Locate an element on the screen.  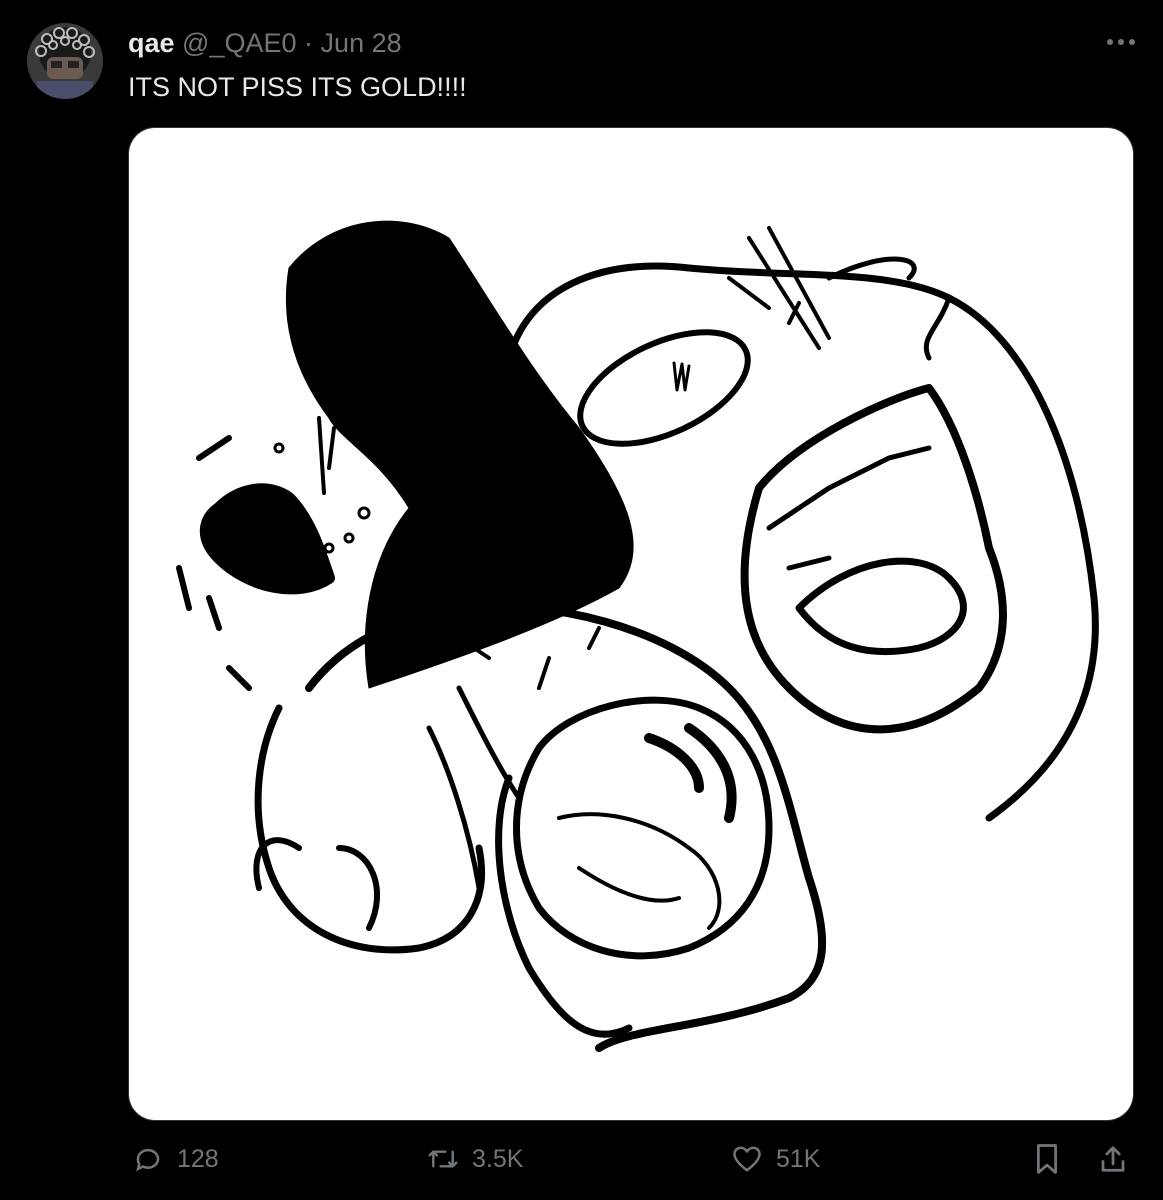
repost-count: 3.5K is located at coordinates (498, 1158).